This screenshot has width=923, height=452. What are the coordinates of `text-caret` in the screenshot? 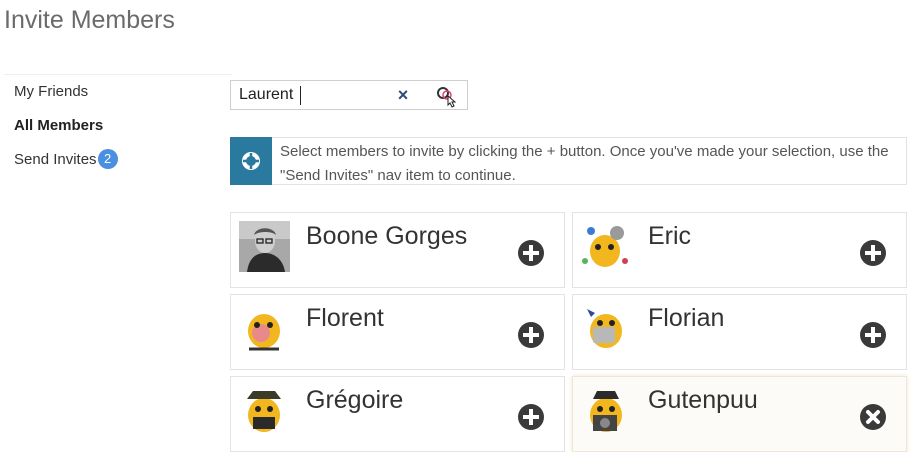 It's located at (300, 95).